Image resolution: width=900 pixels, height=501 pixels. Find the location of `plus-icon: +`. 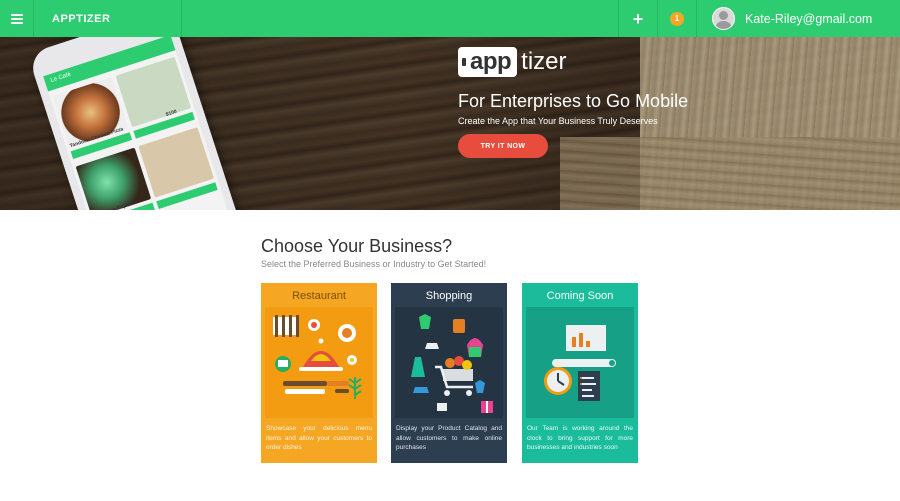

plus-icon: + is located at coordinates (638, 18).